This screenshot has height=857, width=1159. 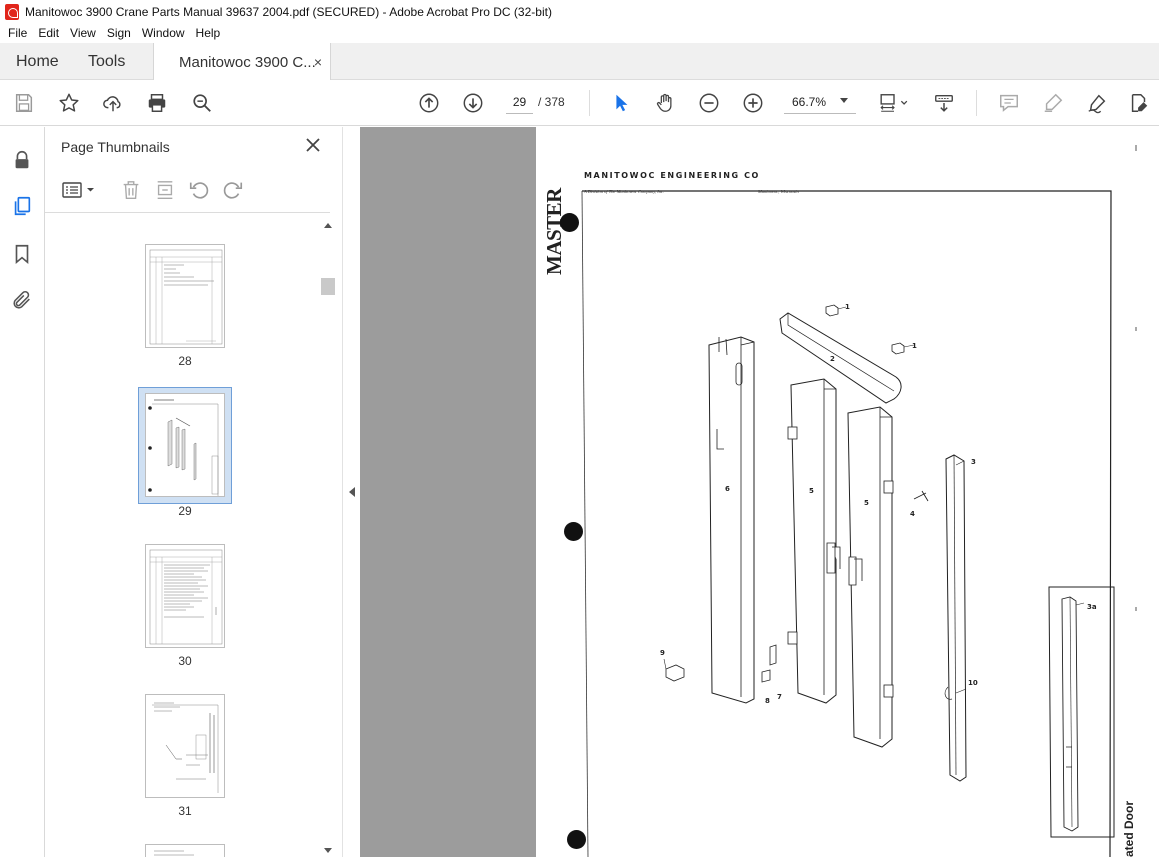 I want to click on tab-close-icon: ×, so click(x=318, y=62).